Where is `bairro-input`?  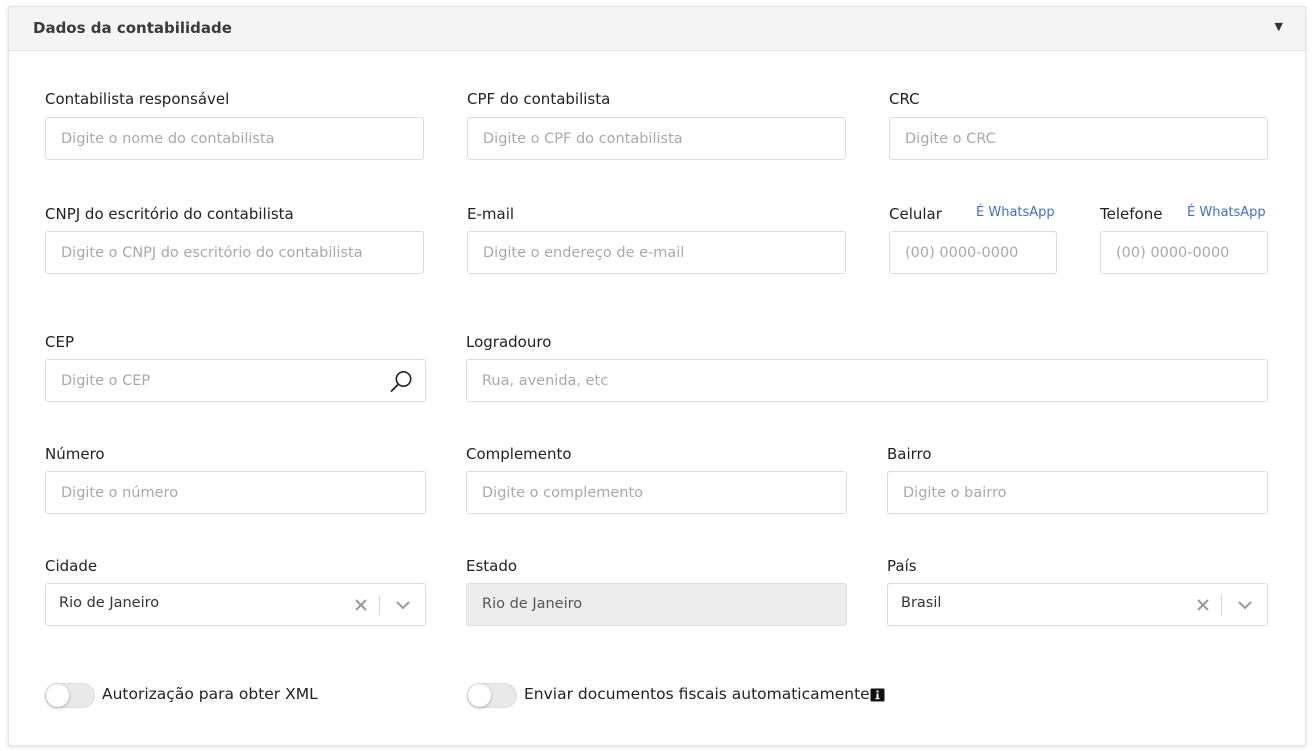 bairro-input is located at coordinates (1077, 492).